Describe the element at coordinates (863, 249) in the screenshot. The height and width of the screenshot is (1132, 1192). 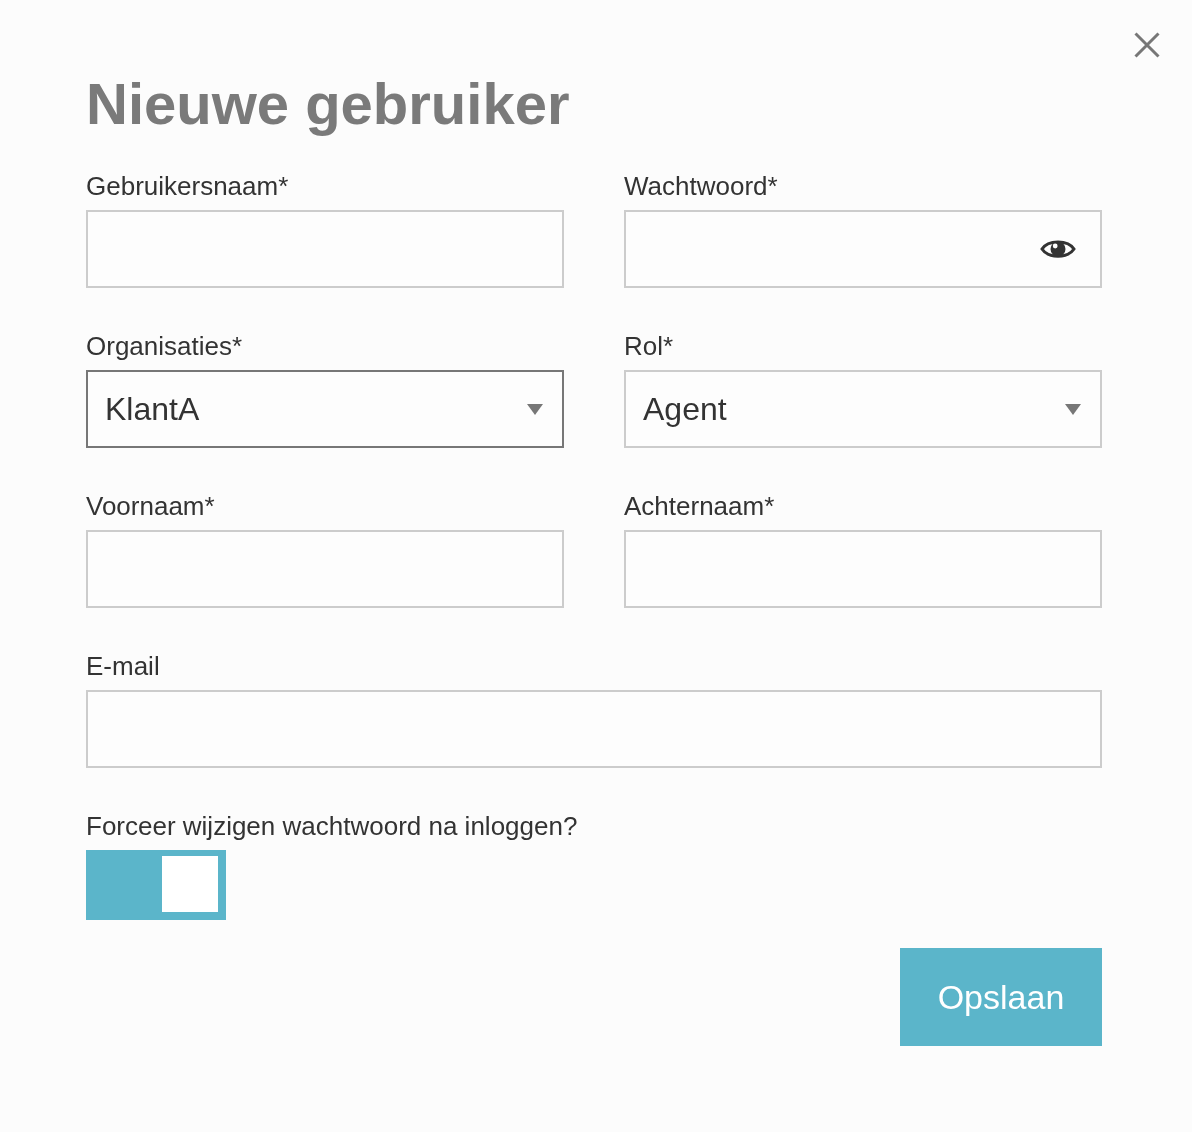
I see `password-field` at that location.